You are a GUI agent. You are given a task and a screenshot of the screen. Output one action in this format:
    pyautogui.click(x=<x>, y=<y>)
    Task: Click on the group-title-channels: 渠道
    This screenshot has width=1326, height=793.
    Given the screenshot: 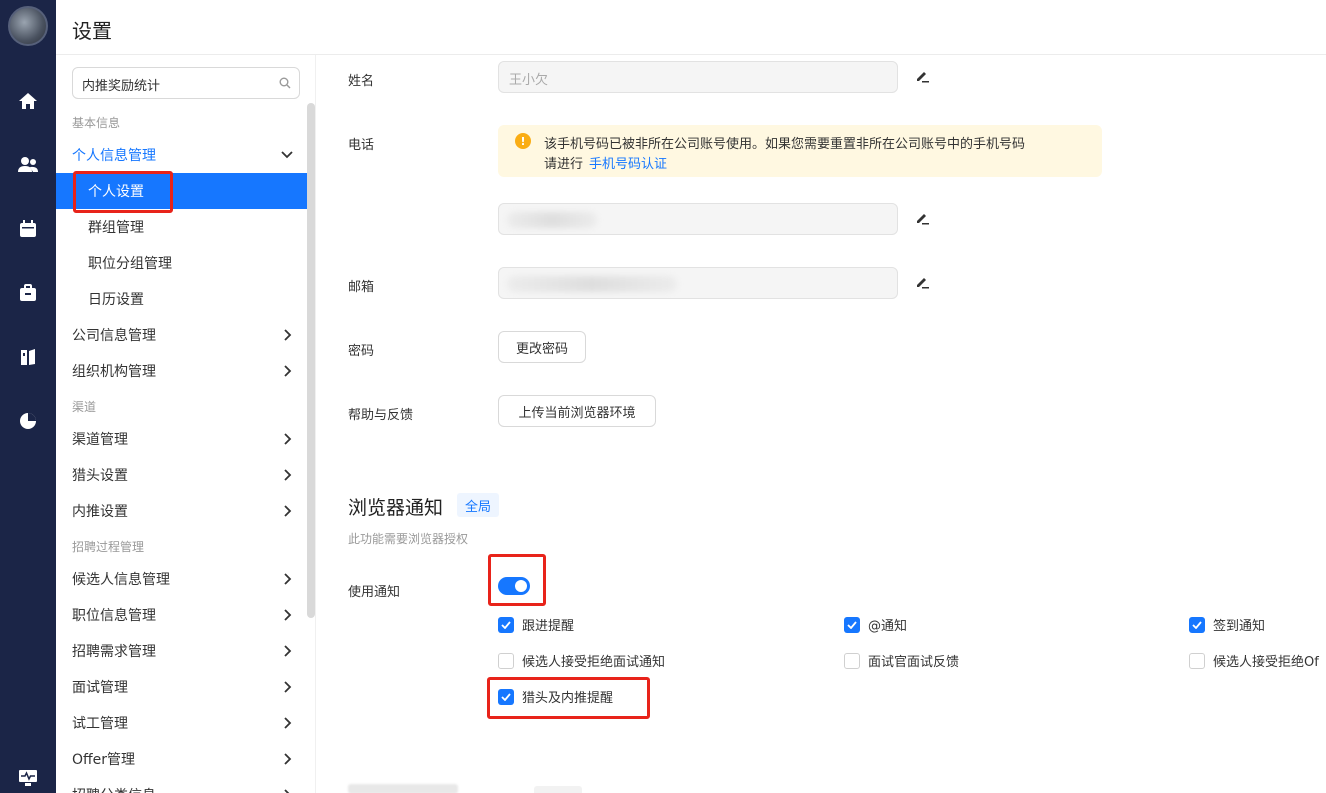 What is the action you would take?
    pyautogui.click(x=84, y=407)
    